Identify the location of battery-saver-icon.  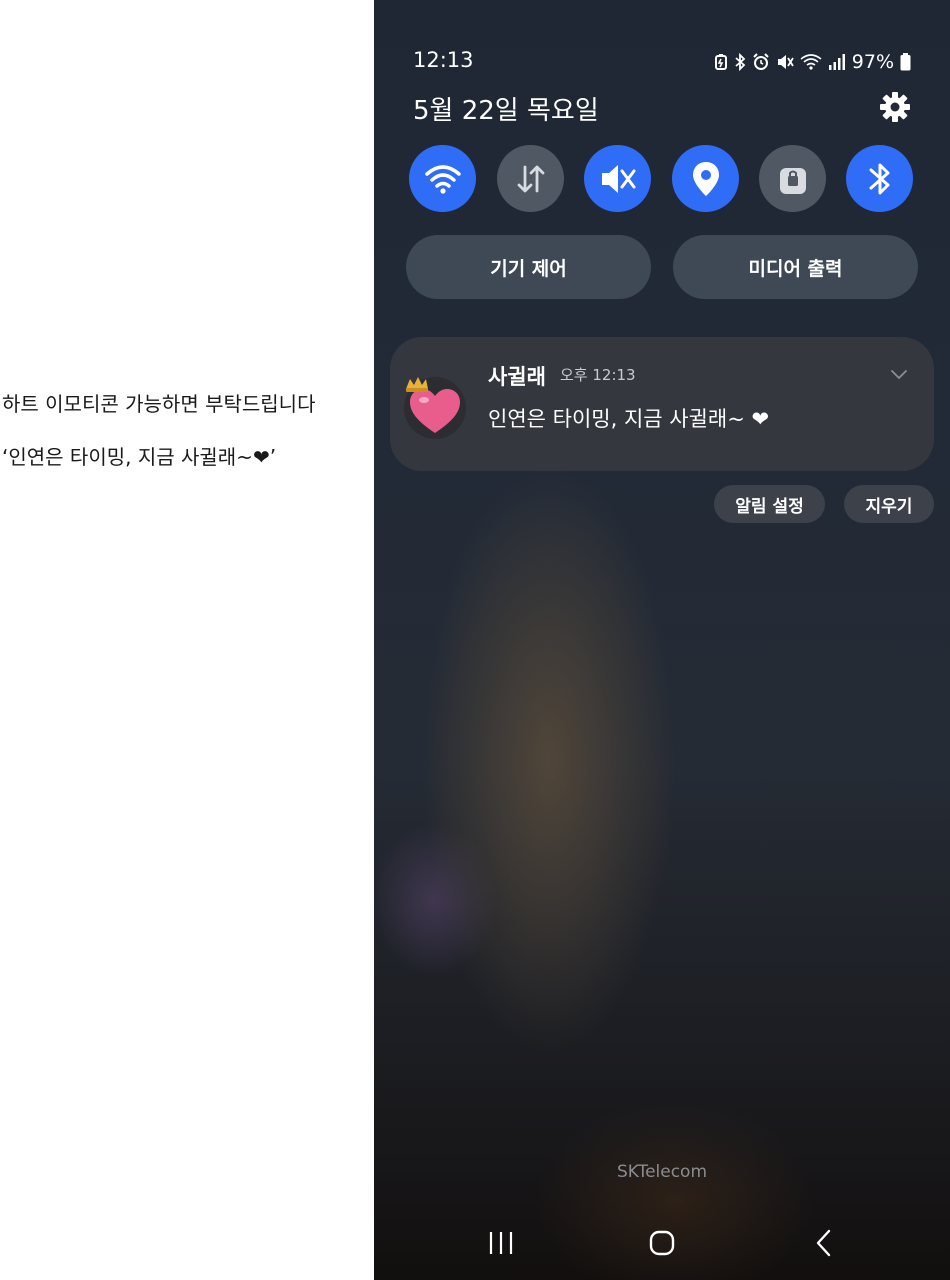
(721, 62).